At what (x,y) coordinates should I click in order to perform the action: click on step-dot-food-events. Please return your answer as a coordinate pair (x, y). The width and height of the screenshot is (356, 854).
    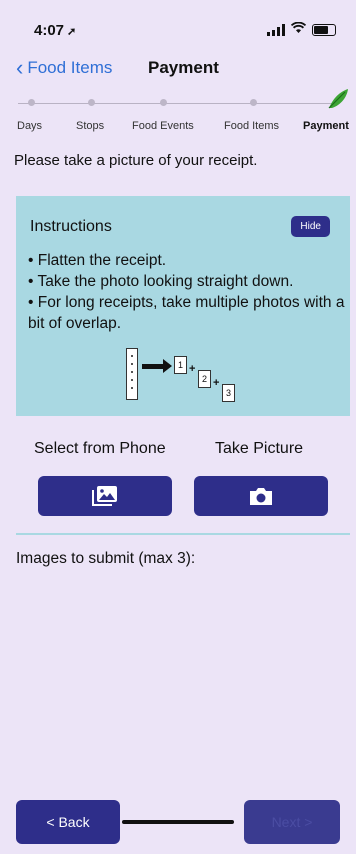
    Looking at the image, I should click on (163, 102).